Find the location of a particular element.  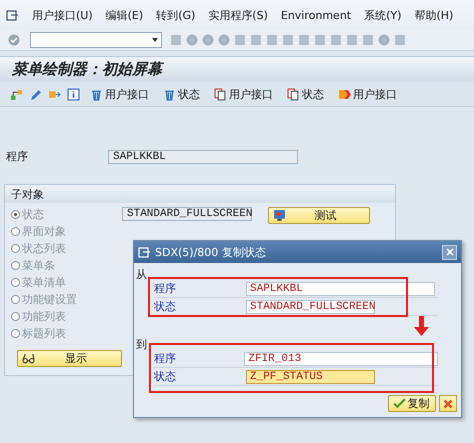

menu-item: 实用程序(S) is located at coordinates (238, 15).